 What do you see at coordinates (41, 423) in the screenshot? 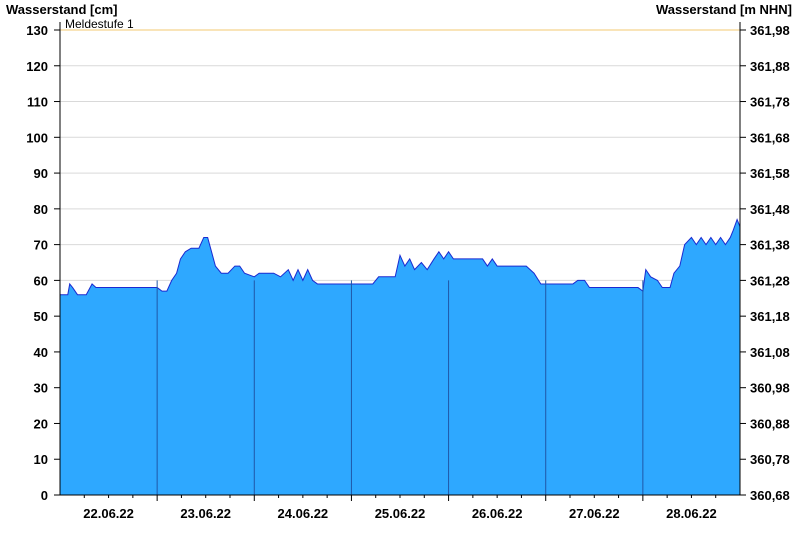
I see `y-tick-label-left-20: 20` at bounding box center [41, 423].